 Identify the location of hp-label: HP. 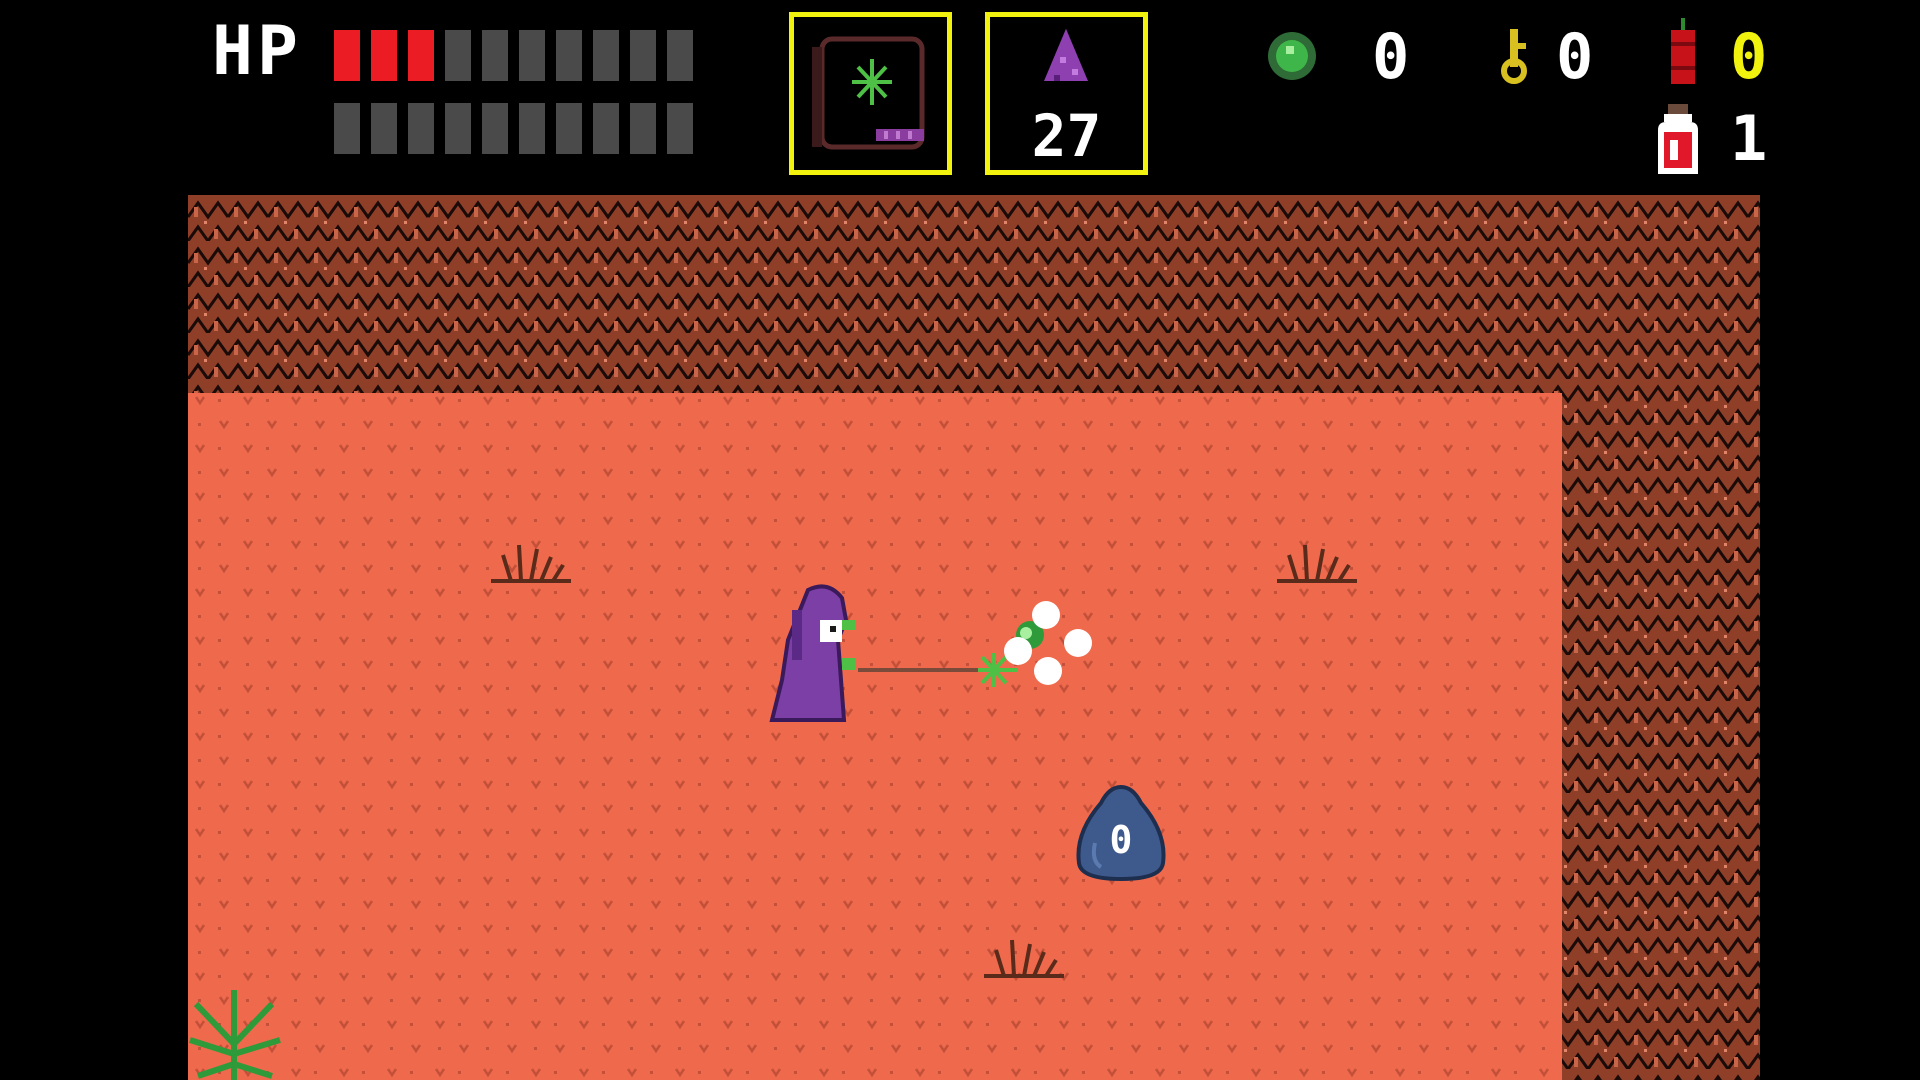
(257, 51).